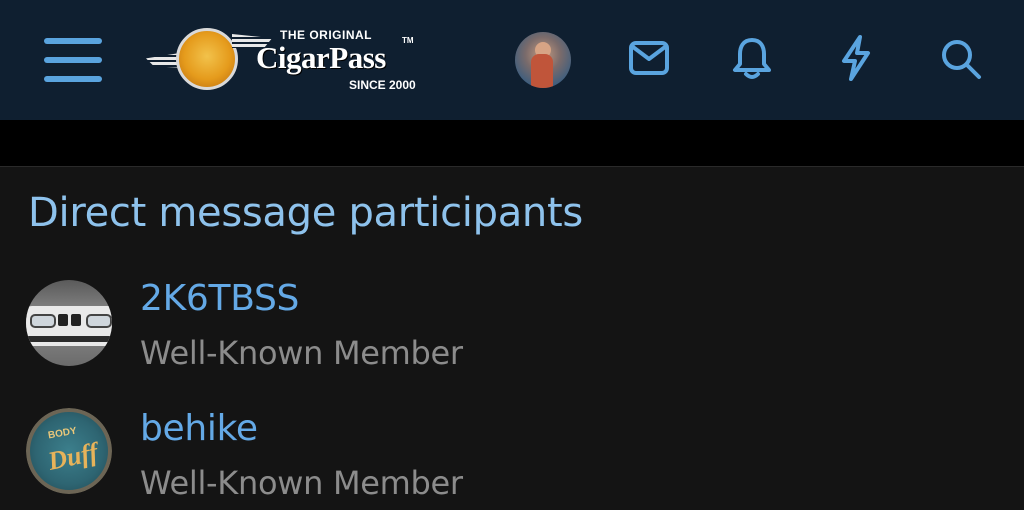 The height and width of the screenshot is (510, 1024). Describe the element at coordinates (69, 323) in the screenshot. I see `participant-avatar` at that location.